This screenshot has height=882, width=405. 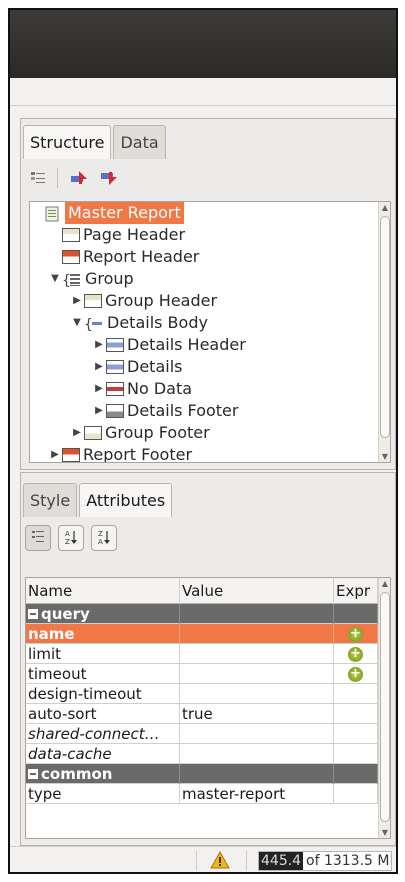 What do you see at coordinates (196, 861) in the screenshot?
I see `status-separator` at bounding box center [196, 861].